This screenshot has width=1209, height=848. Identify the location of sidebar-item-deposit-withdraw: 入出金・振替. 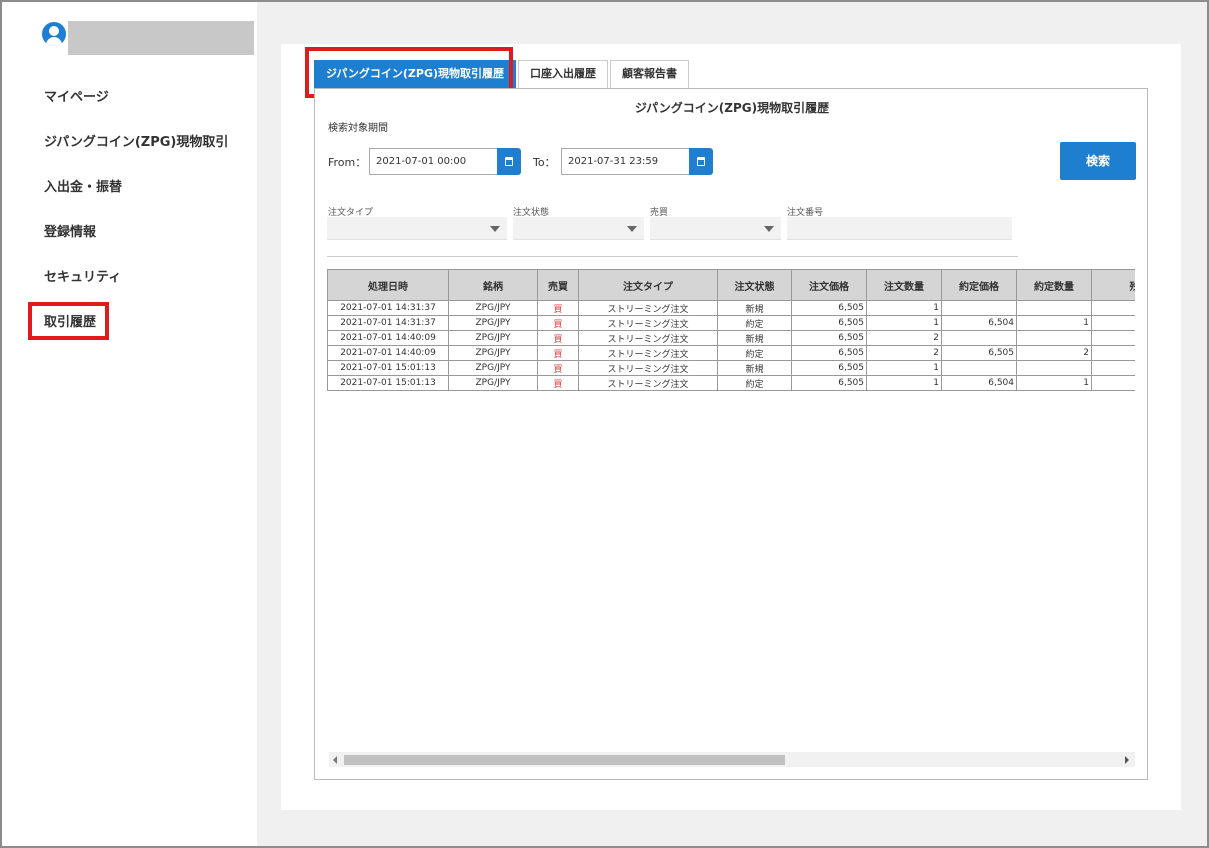
(136, 201).